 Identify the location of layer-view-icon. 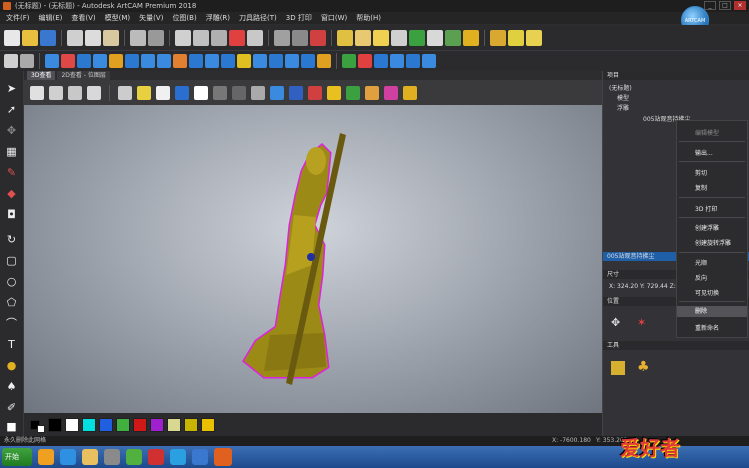
(296, 92).